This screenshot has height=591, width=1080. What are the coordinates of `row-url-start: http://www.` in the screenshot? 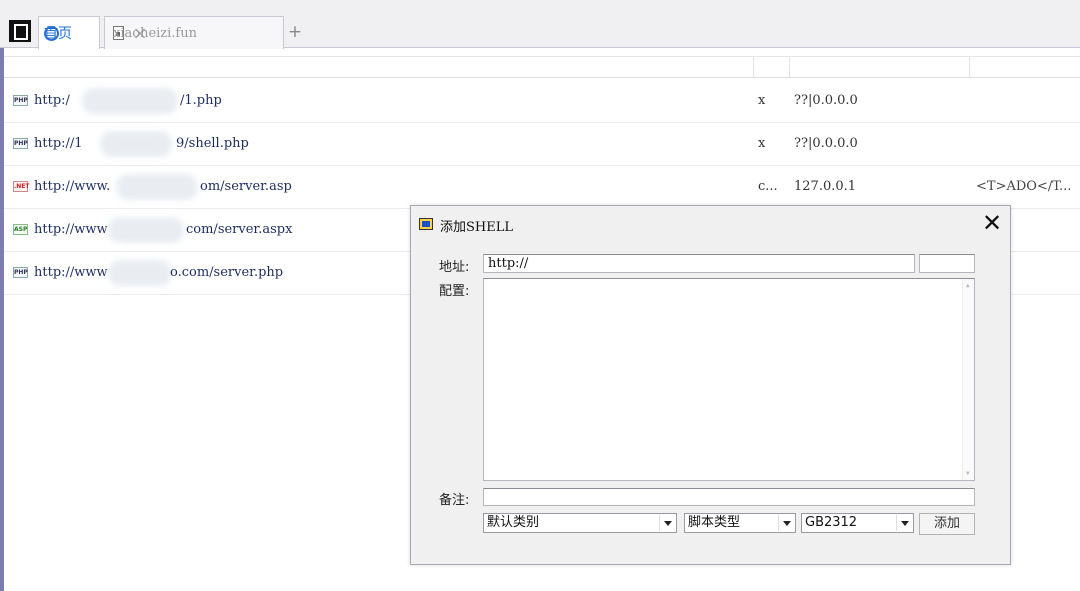 It's located at (72, 186).